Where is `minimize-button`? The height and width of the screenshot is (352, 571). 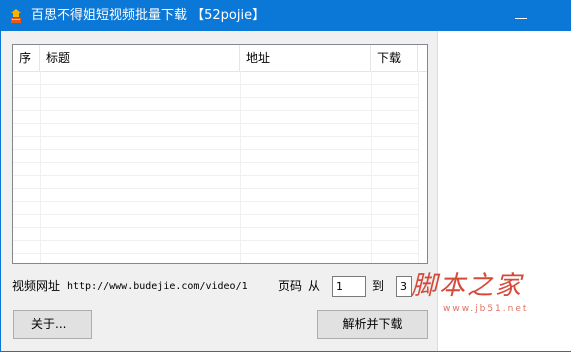 minimize-button is located at coordinates (521, 16).